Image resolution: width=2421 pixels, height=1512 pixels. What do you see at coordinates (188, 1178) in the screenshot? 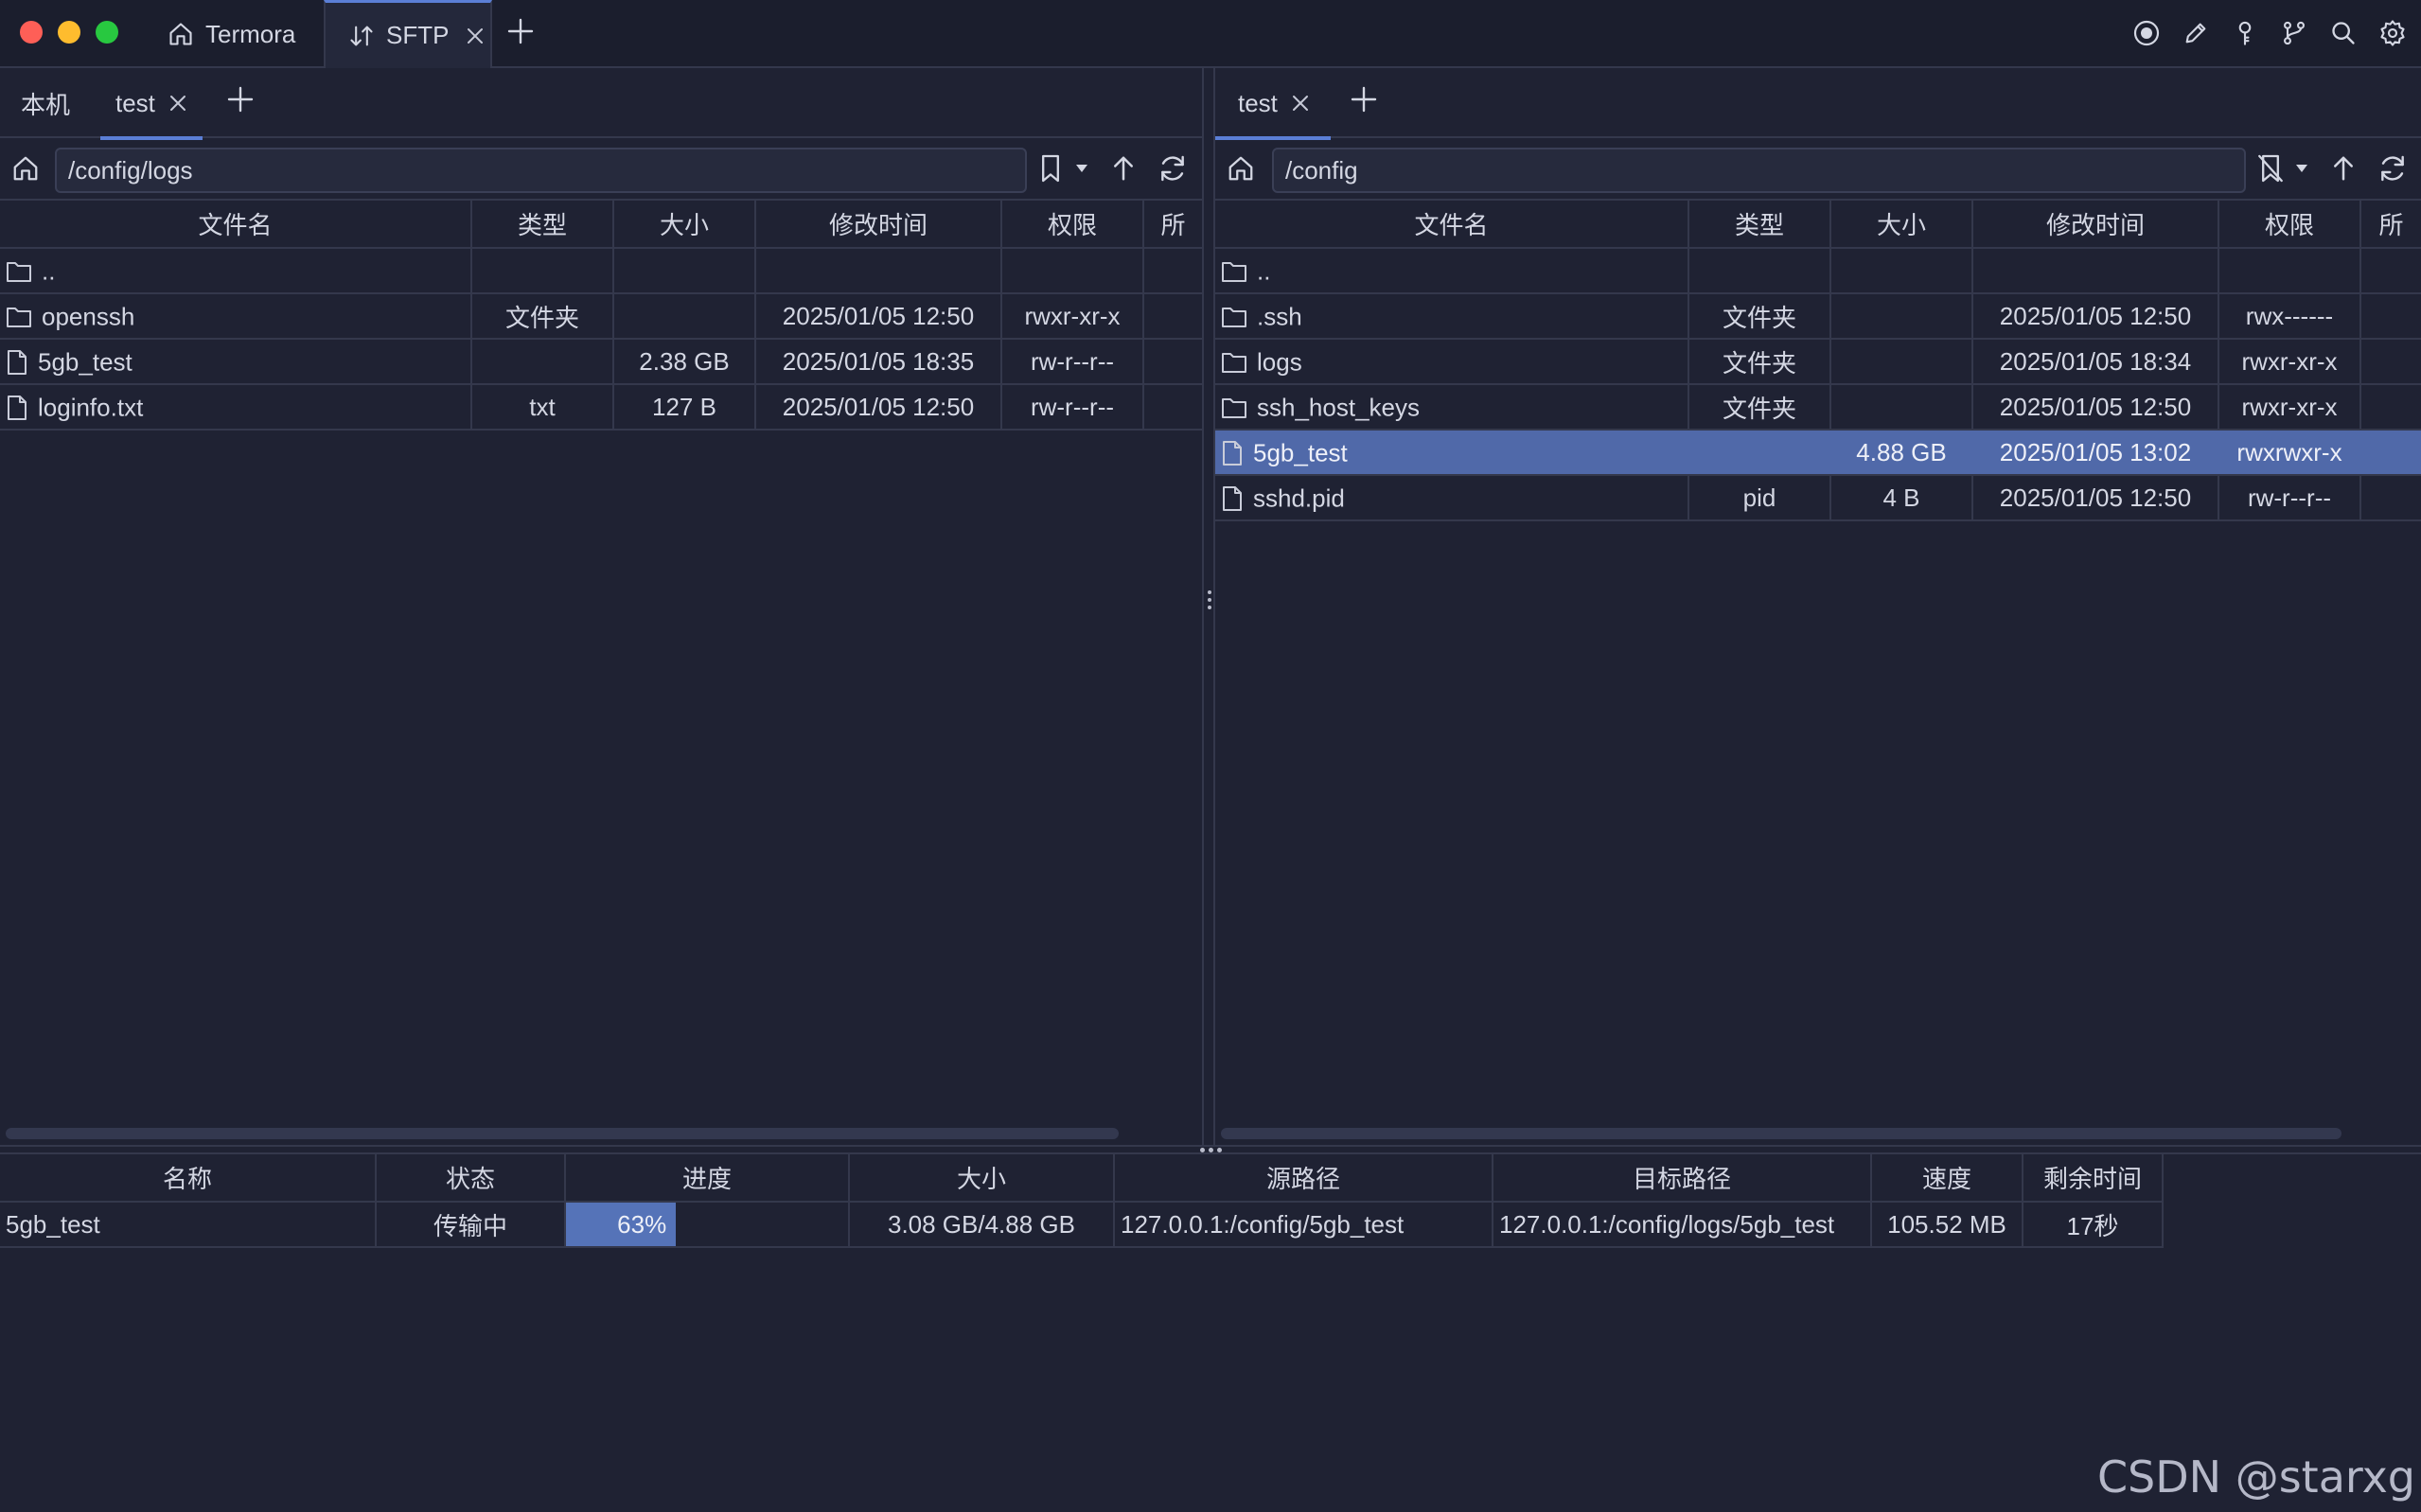
I see `column-header-name: 名称` at bounding box center [188, 1178].